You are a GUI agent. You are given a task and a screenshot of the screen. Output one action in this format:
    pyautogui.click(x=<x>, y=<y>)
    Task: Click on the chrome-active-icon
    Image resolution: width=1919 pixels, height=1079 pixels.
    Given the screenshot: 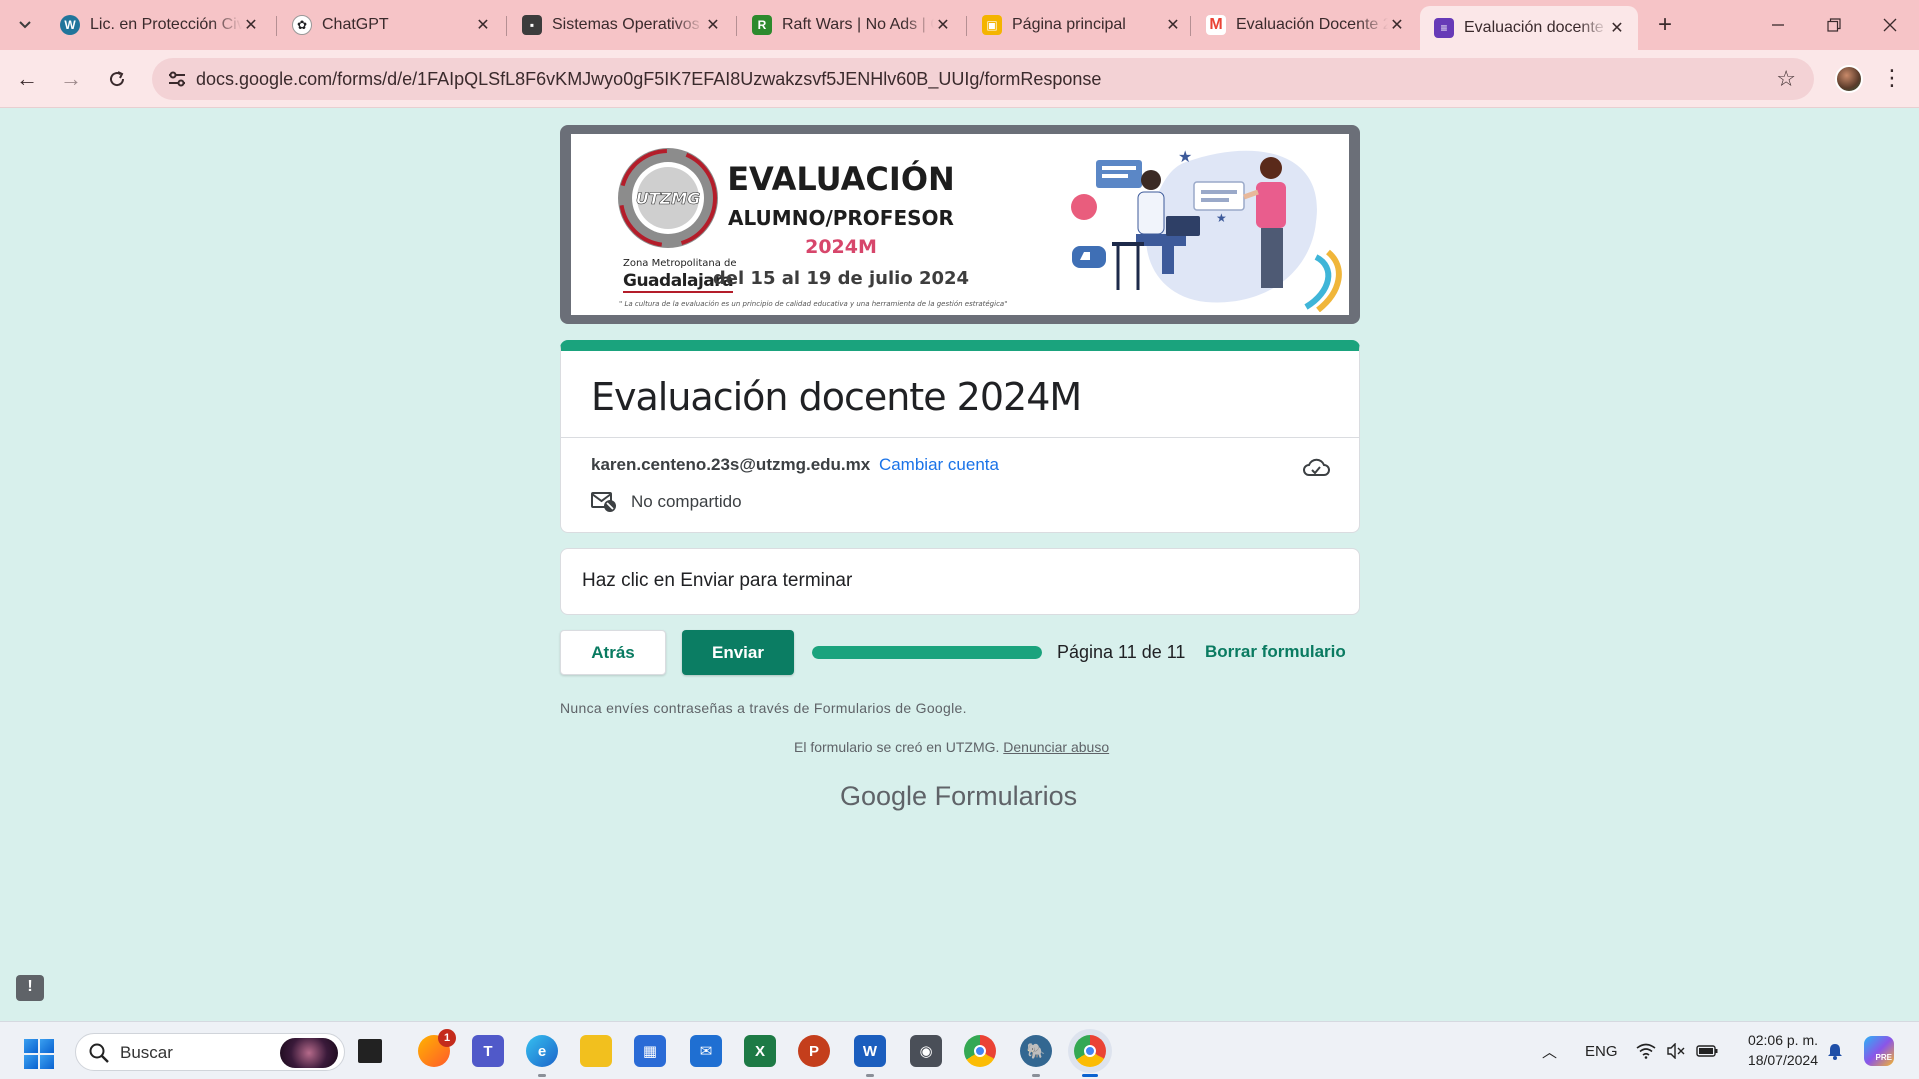 What is the action you would take?
    pyautogui.click(x=1090, y=1051)
    